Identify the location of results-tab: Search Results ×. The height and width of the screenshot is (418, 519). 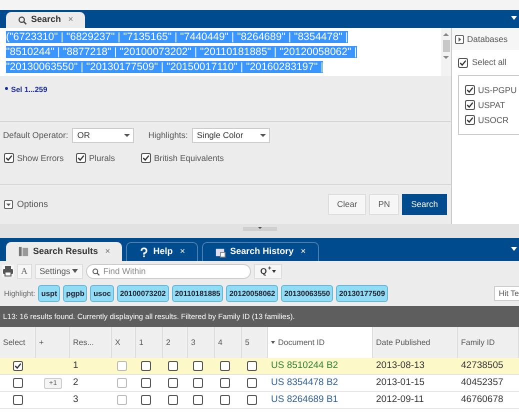
(64, 251).